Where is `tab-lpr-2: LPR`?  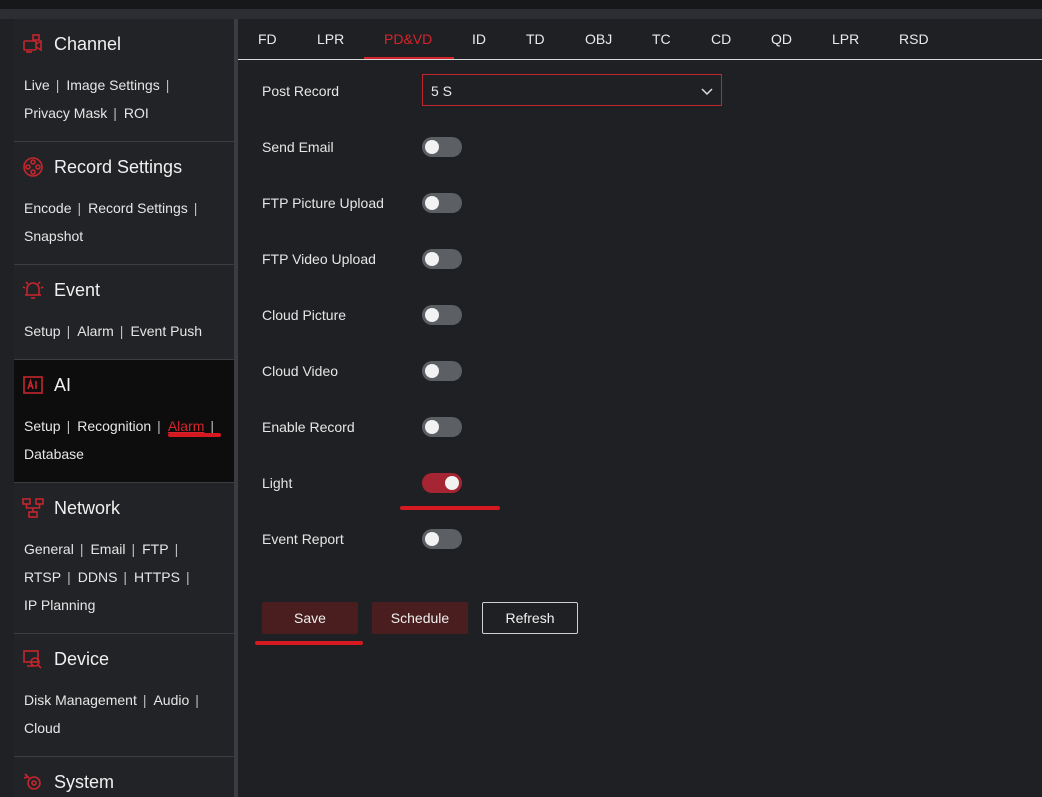
tab-lpr-2: LPR is located at coordinates (845, 39).